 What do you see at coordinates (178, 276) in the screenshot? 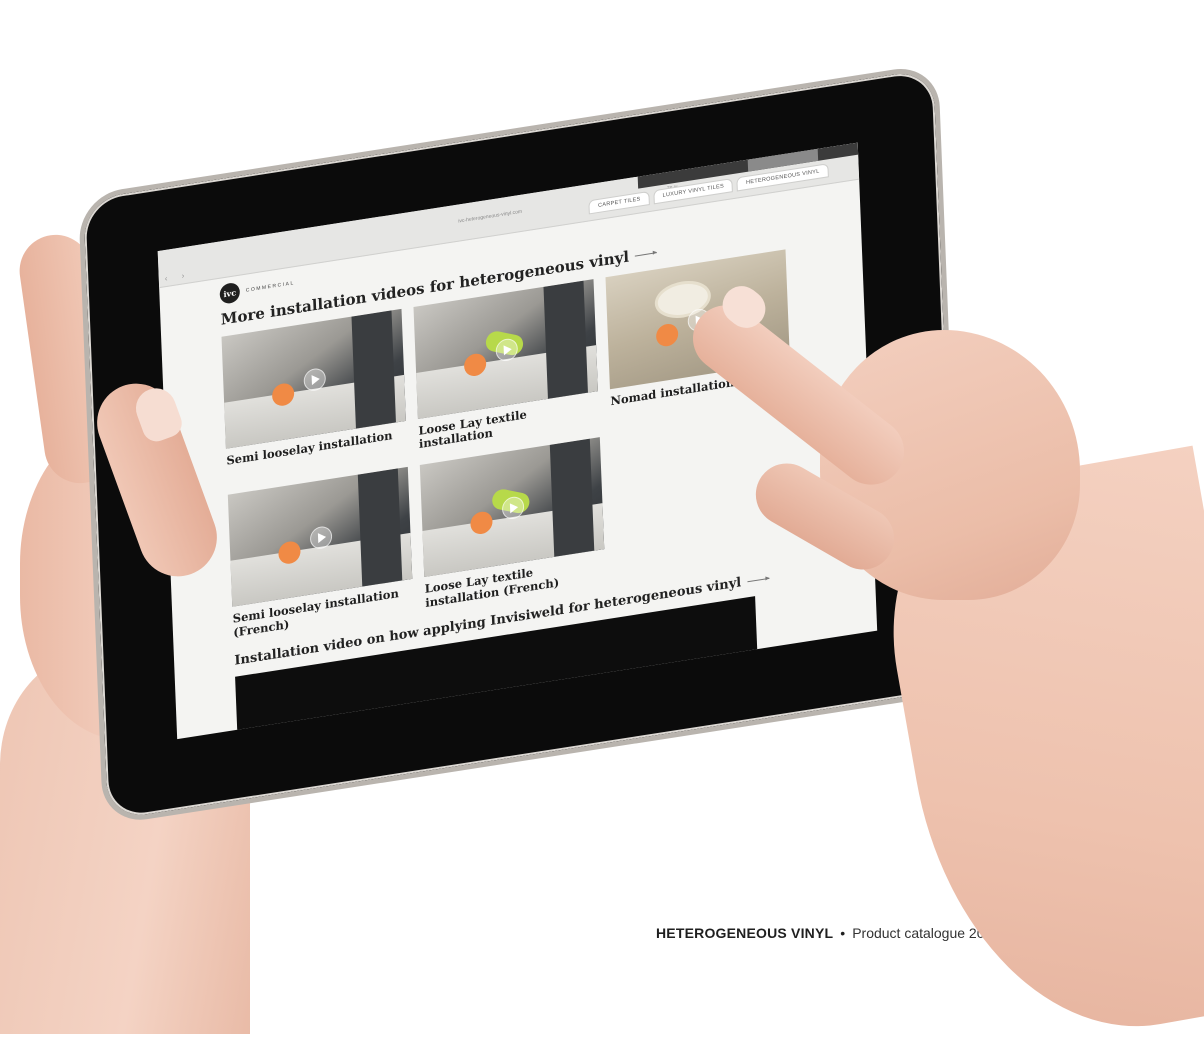
I see `browser-nav-arrows: ‹ ›` at bounding box center [178, 276].